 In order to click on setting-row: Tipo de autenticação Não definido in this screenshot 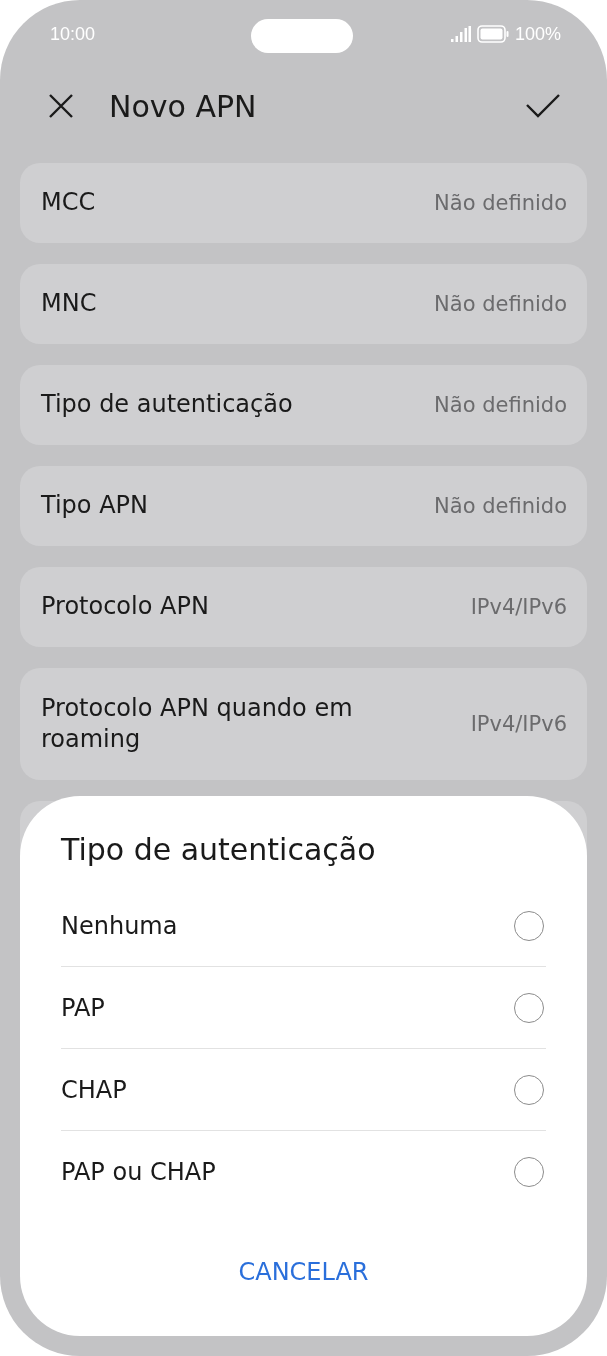, I will do `click(303, 405)`.